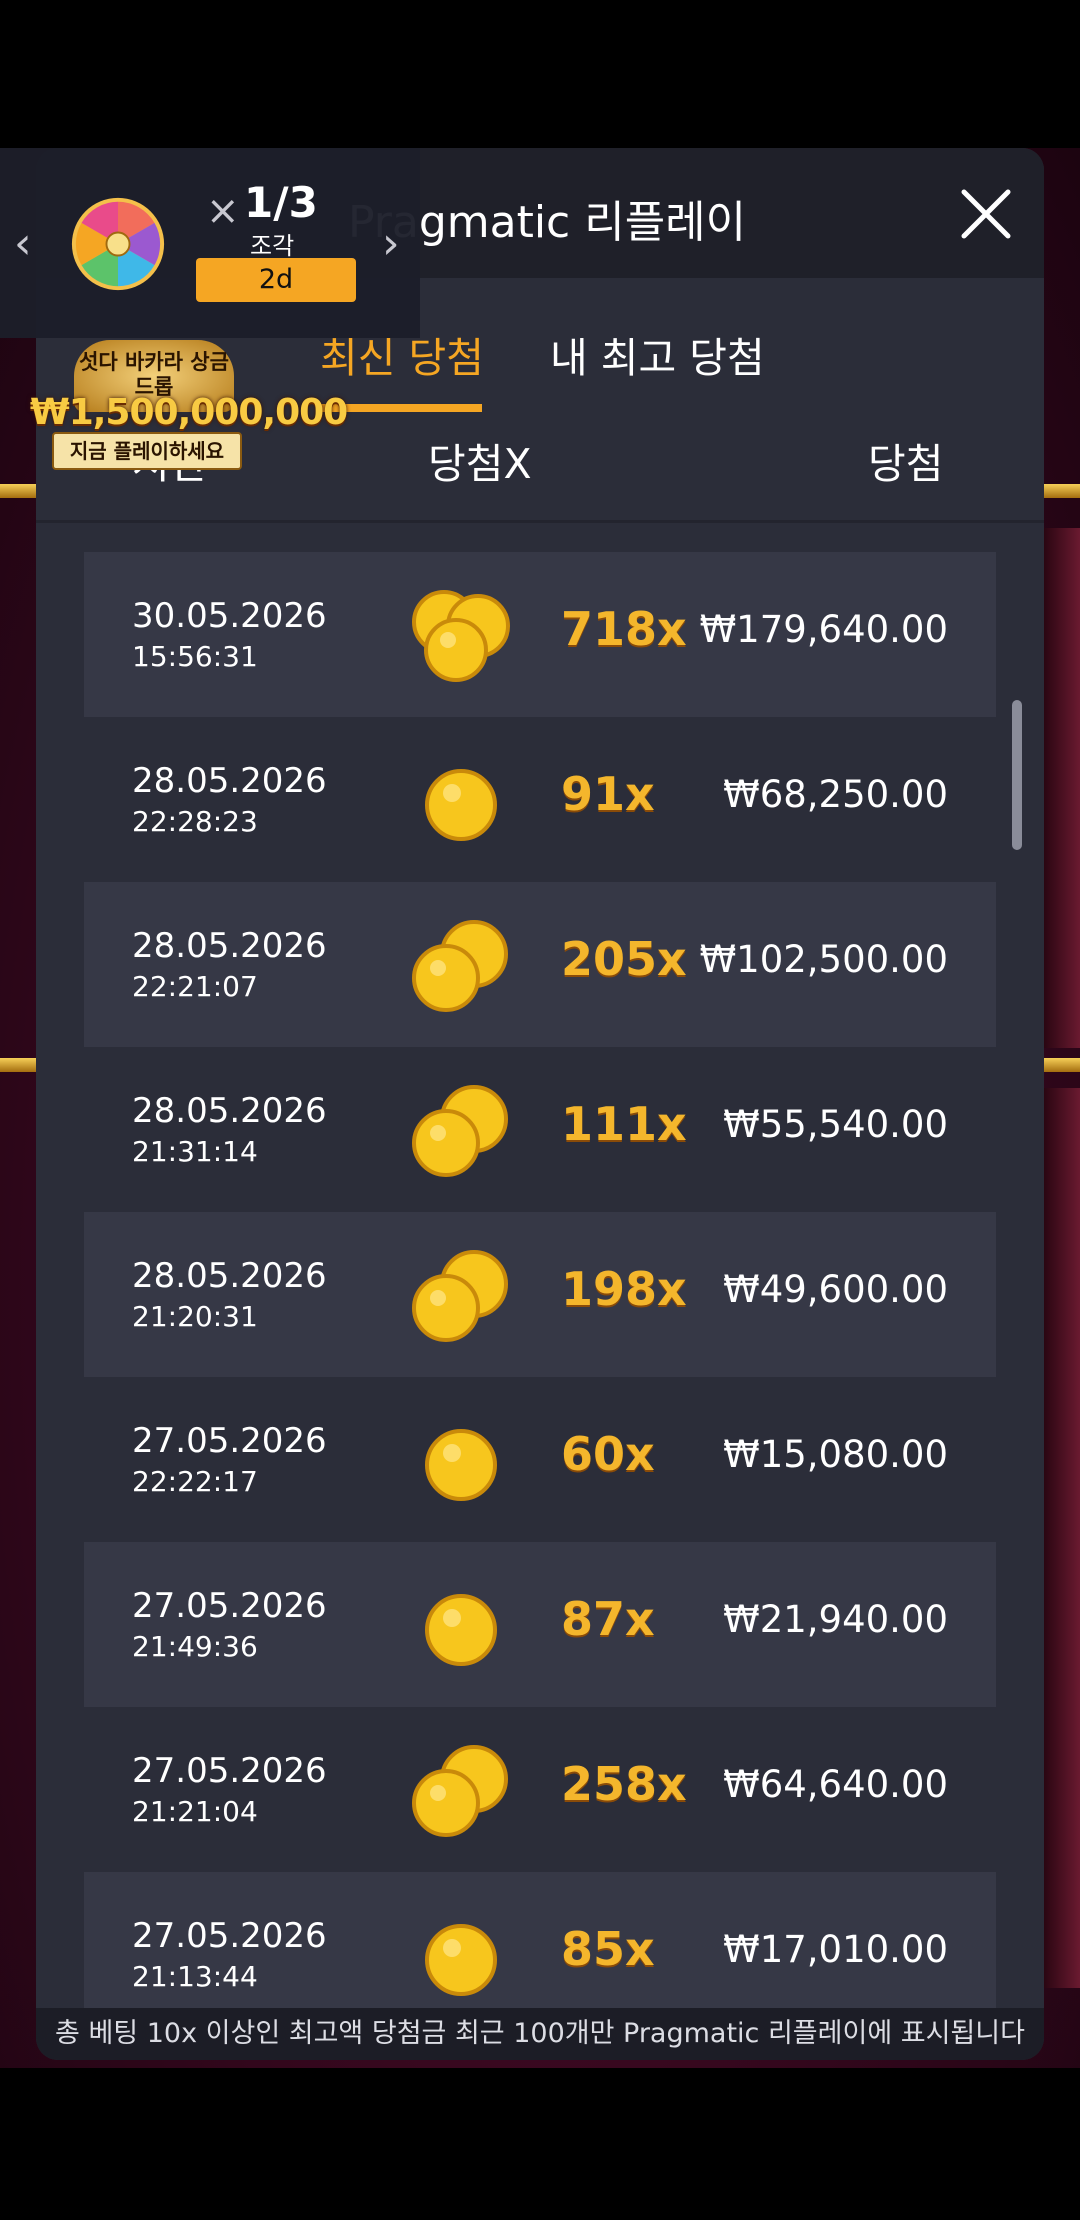 The image size is (1080, 2220). What do you see at coordinates (195, 821) in the screenshot?
I see `win-time: 22:28:23` at bounding box center [195, 821].